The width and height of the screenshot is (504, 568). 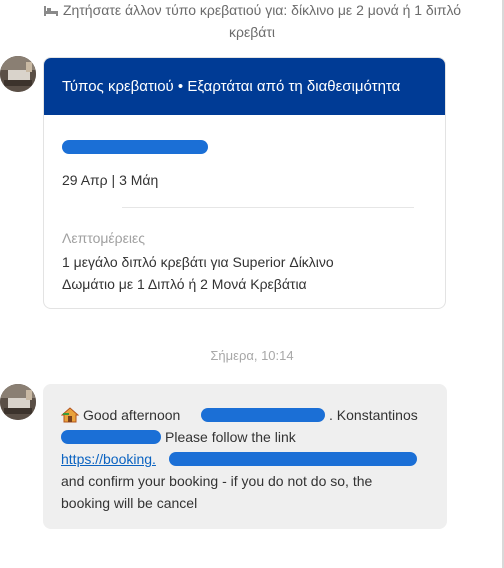 I want to click on bed-icon, so click(x=51, y=12).